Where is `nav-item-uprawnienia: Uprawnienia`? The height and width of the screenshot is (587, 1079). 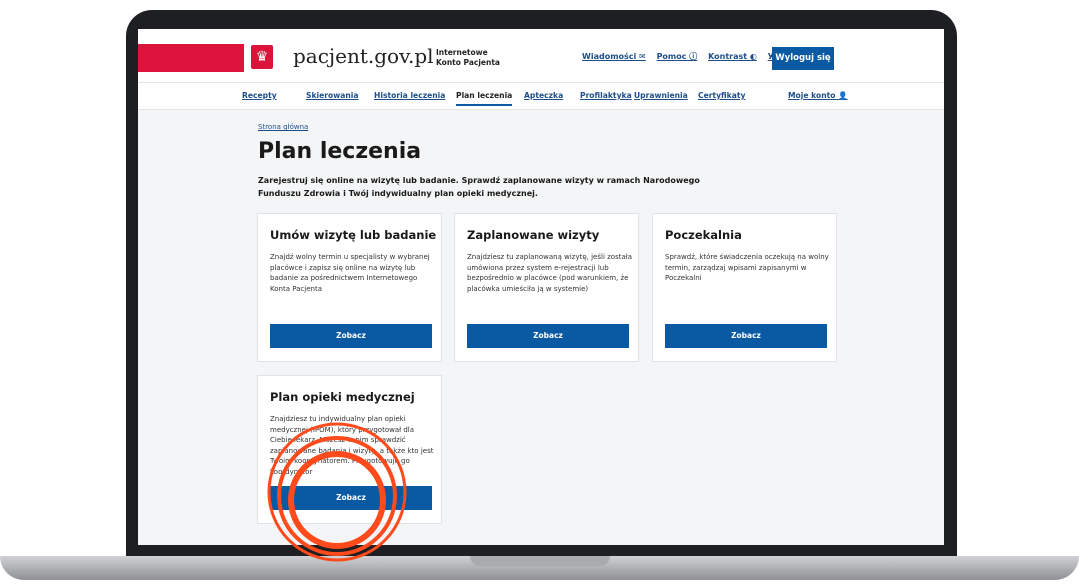 nav-item-uprawnienia: Uprawnienia is located at coordinates (661, 95).